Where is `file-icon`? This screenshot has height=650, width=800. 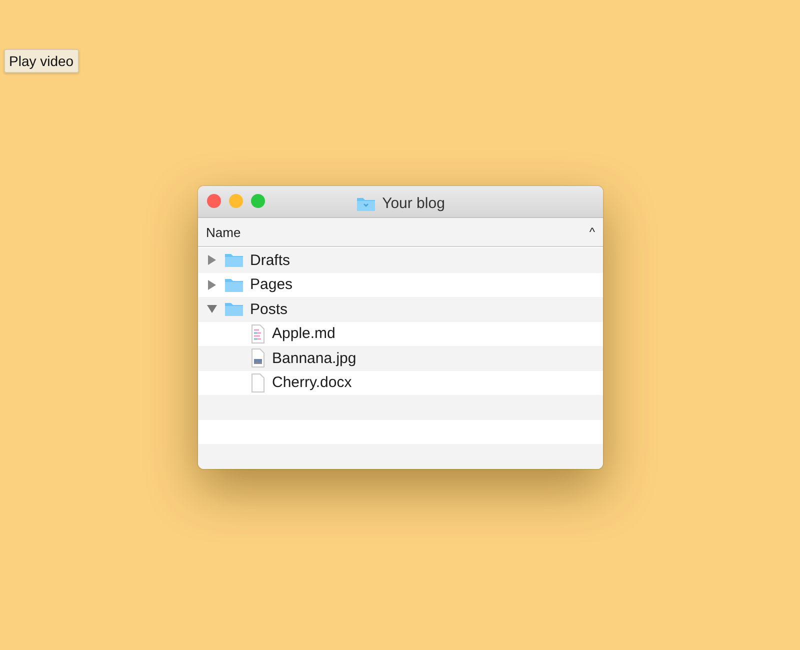 file-icon is located at coordinates (258, 382).